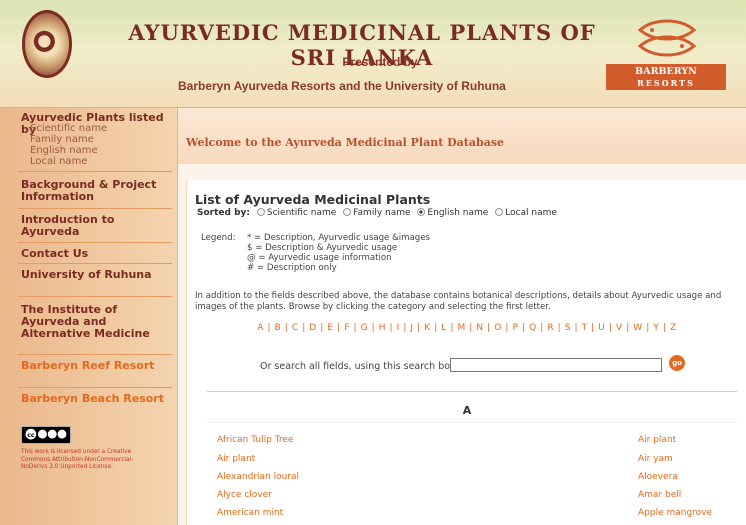  What do you see at coordinates (218, 238) in the screenshot?
I see `legend-label: Legend:` at bounding box center [218, 238].